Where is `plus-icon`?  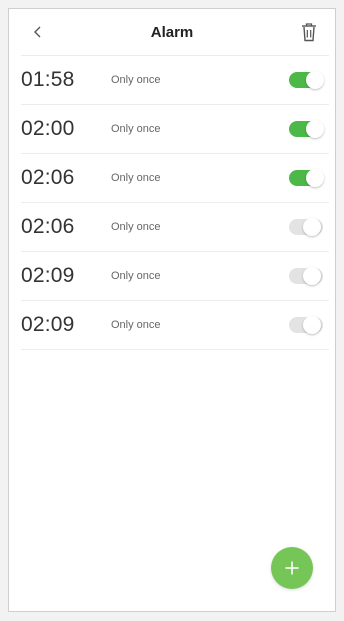 plus-icon is located at coordinates (292, 568).